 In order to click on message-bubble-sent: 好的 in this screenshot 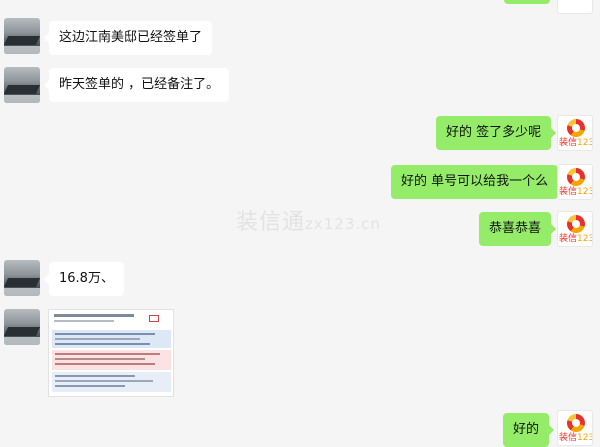, I will do `click(529, 430)`.